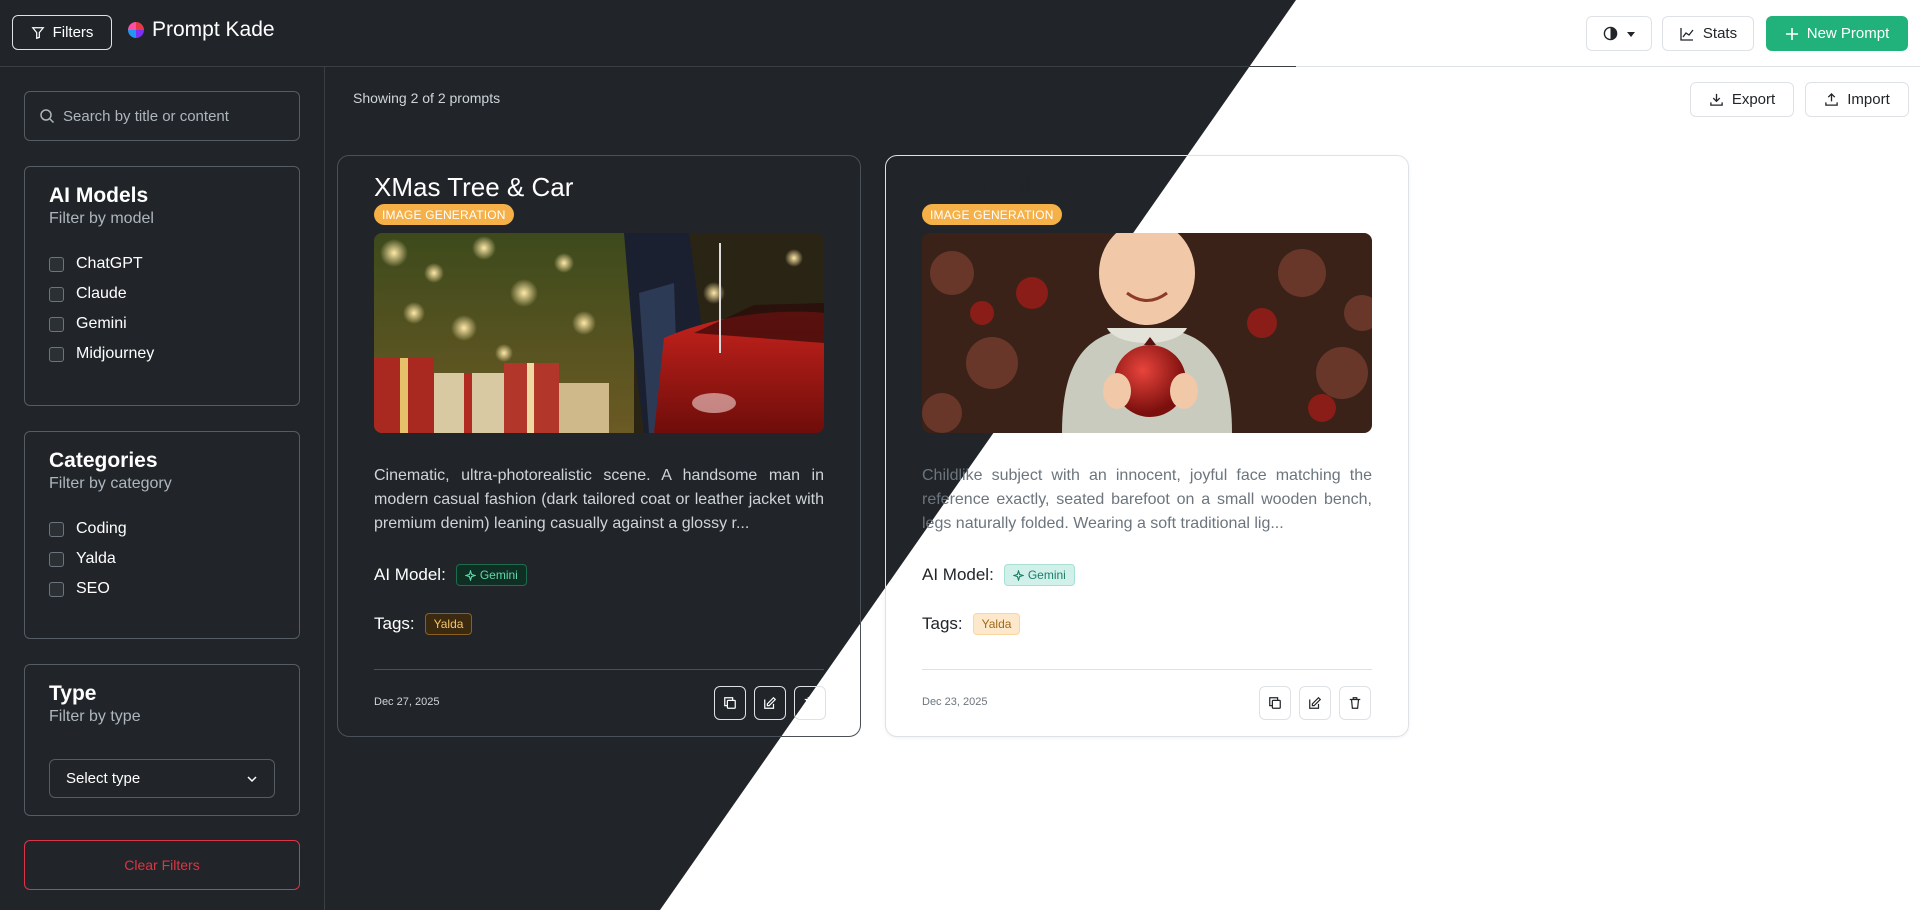 The height and width of the screenshot is (910, 1920). What do you see at coordinates (1753, 99) in the screenshot?
I see `export-label: Export` at bounding box center [1753, 99].